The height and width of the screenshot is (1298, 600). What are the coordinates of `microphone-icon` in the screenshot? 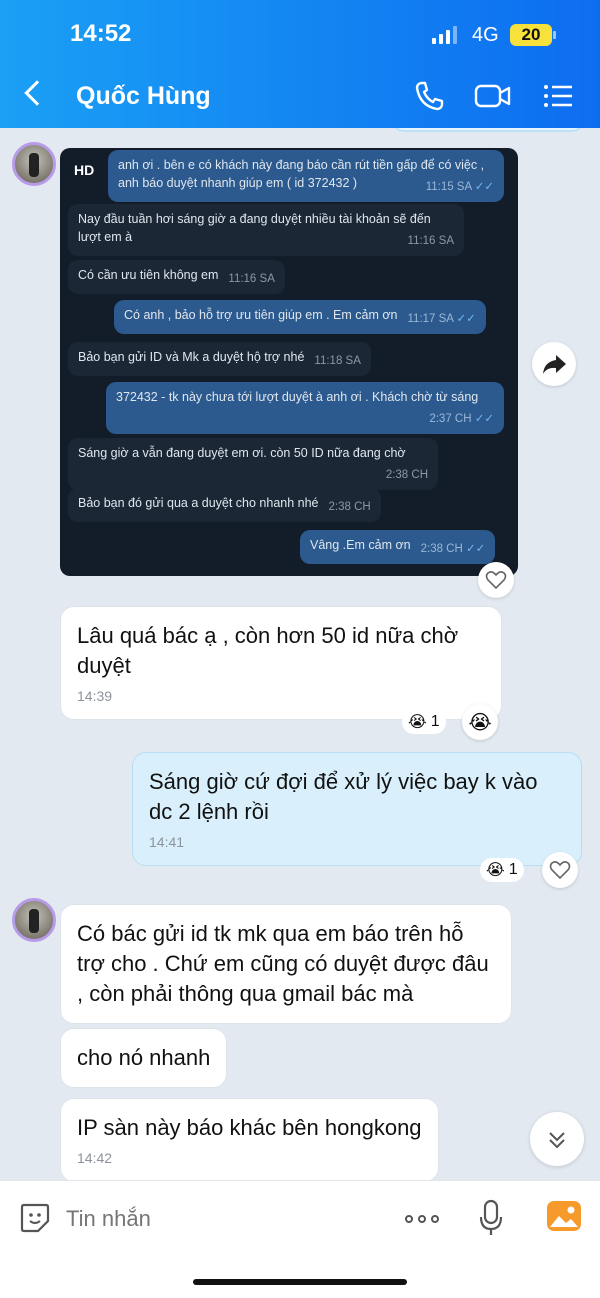 It's located at (491, 1218).